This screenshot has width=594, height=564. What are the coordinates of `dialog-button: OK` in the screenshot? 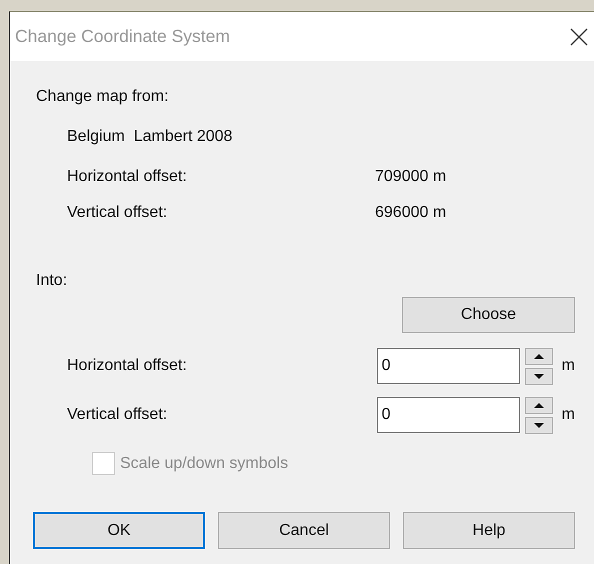 It's located at (119, 530).